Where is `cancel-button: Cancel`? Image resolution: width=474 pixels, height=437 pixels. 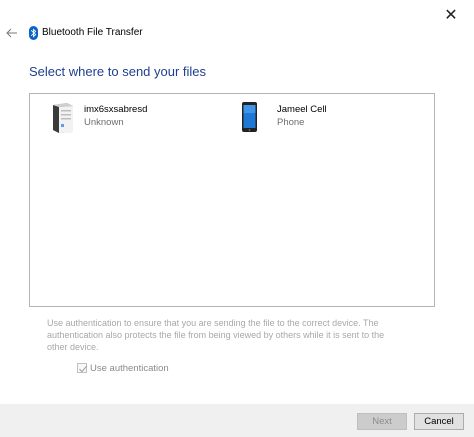 cancel-button: Cancel is located at coordinates (439, 421).